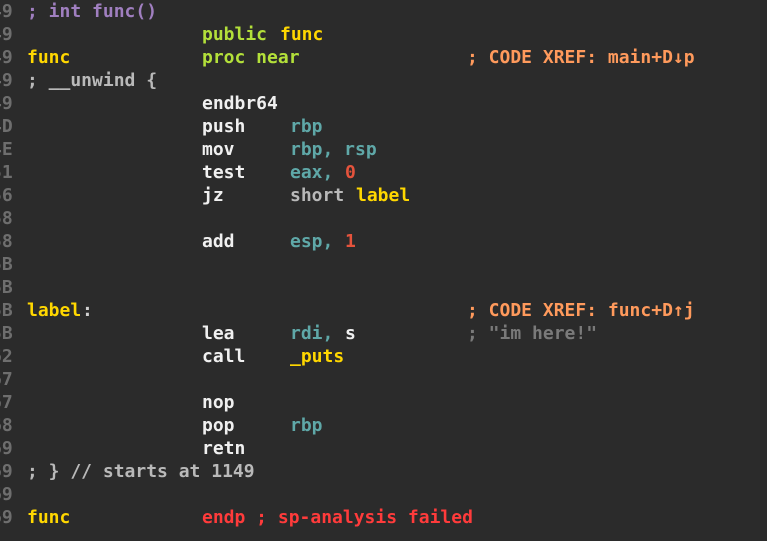 The width and height of the screenshot is (767, 541). What do you see at coordinates (161, 126) in the screenshot?
I see `listing-line: 4D push rbp` at bounding box center [161, 126].